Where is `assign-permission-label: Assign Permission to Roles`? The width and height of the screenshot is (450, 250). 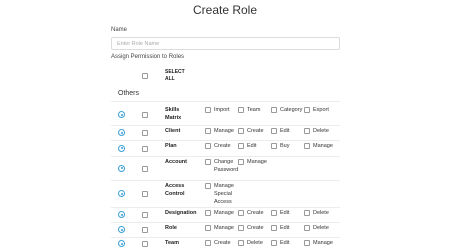 assign-permission-label: Assign Permission to Roles is located at coordinates (148, 57).